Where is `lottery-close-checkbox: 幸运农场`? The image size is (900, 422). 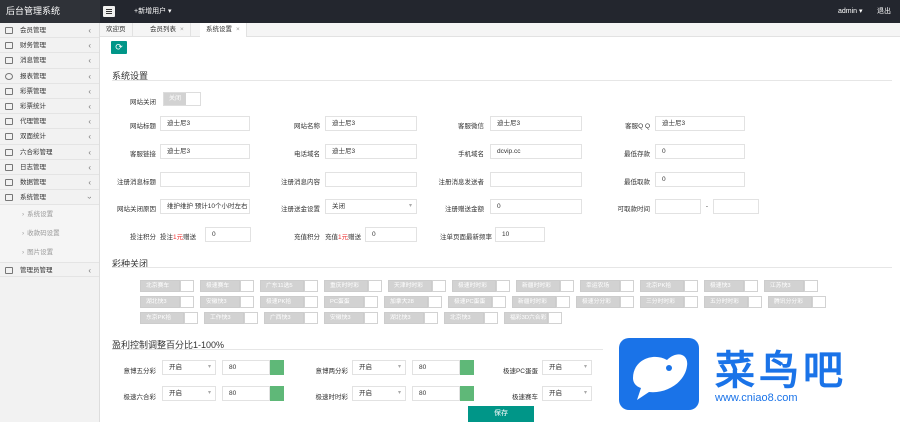
lottery-close-checkbox: 幸运农场 is located at coordinates (607, 286).